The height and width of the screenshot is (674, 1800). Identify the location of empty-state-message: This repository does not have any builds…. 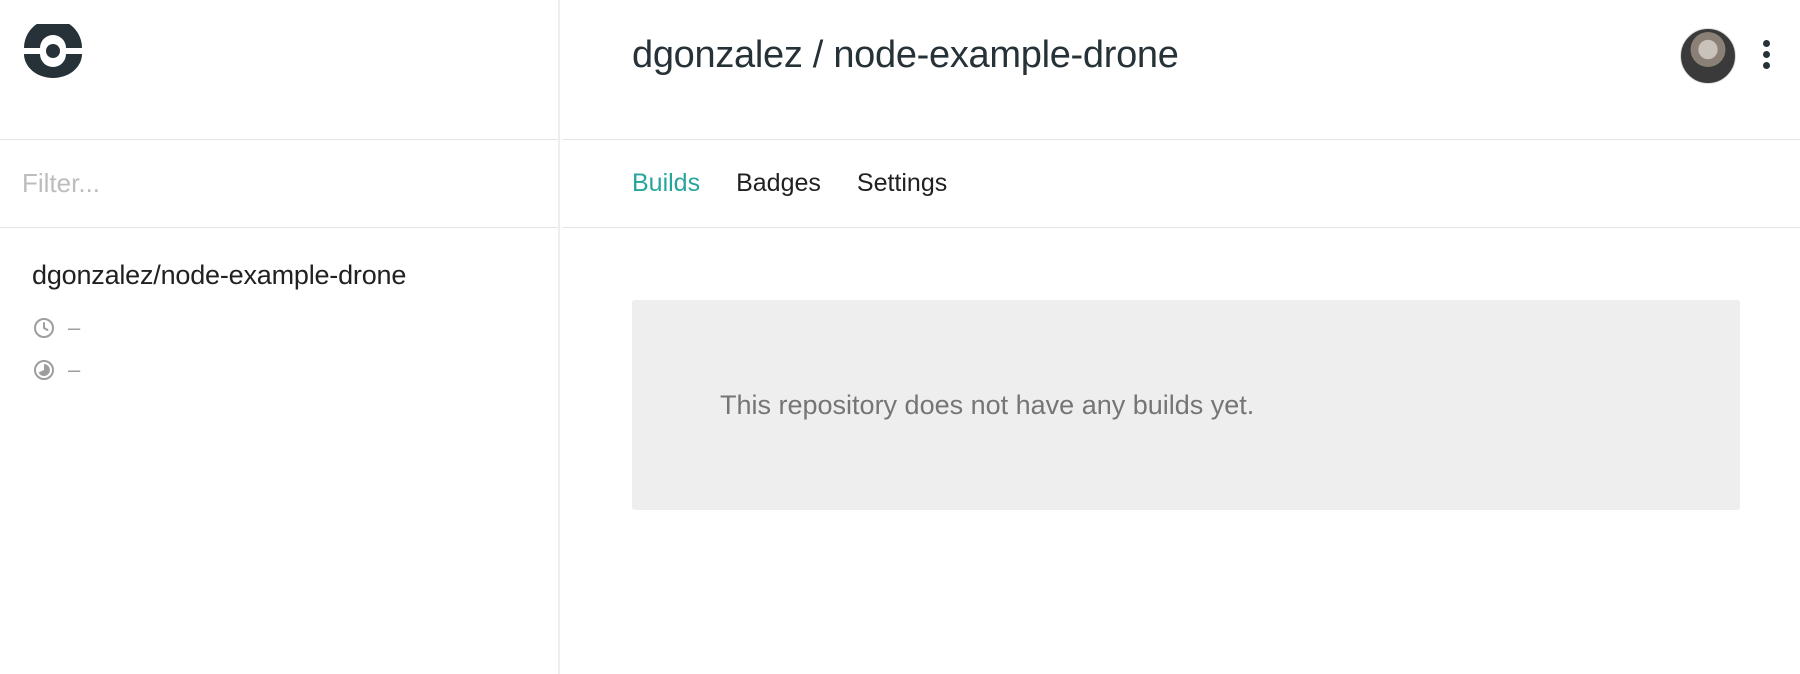
(987, 404).